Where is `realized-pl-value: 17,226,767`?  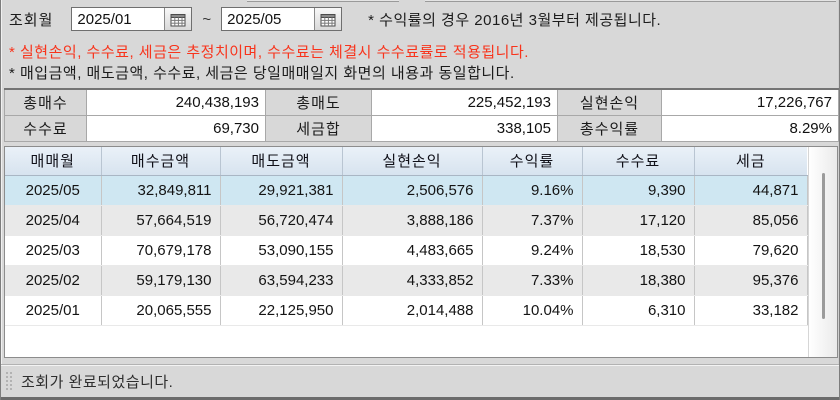
realized-pl-value: 17,226,767 is located at coordinates (750, 102).